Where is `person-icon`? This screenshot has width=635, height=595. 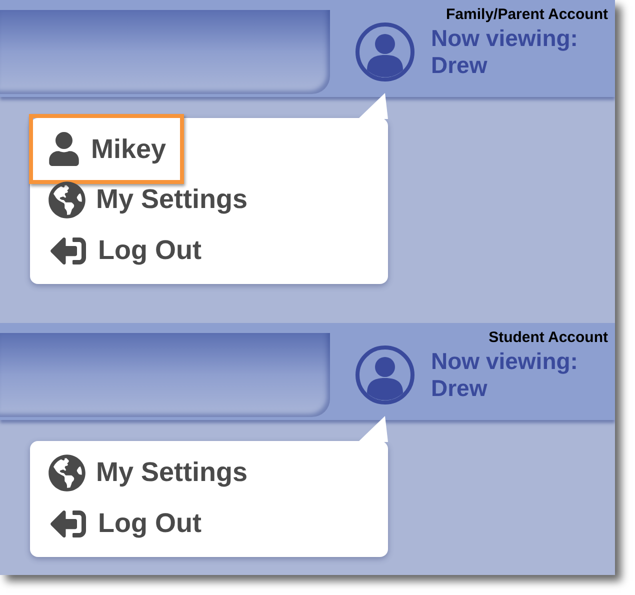 person-icon is located at coordinates (64, 149).